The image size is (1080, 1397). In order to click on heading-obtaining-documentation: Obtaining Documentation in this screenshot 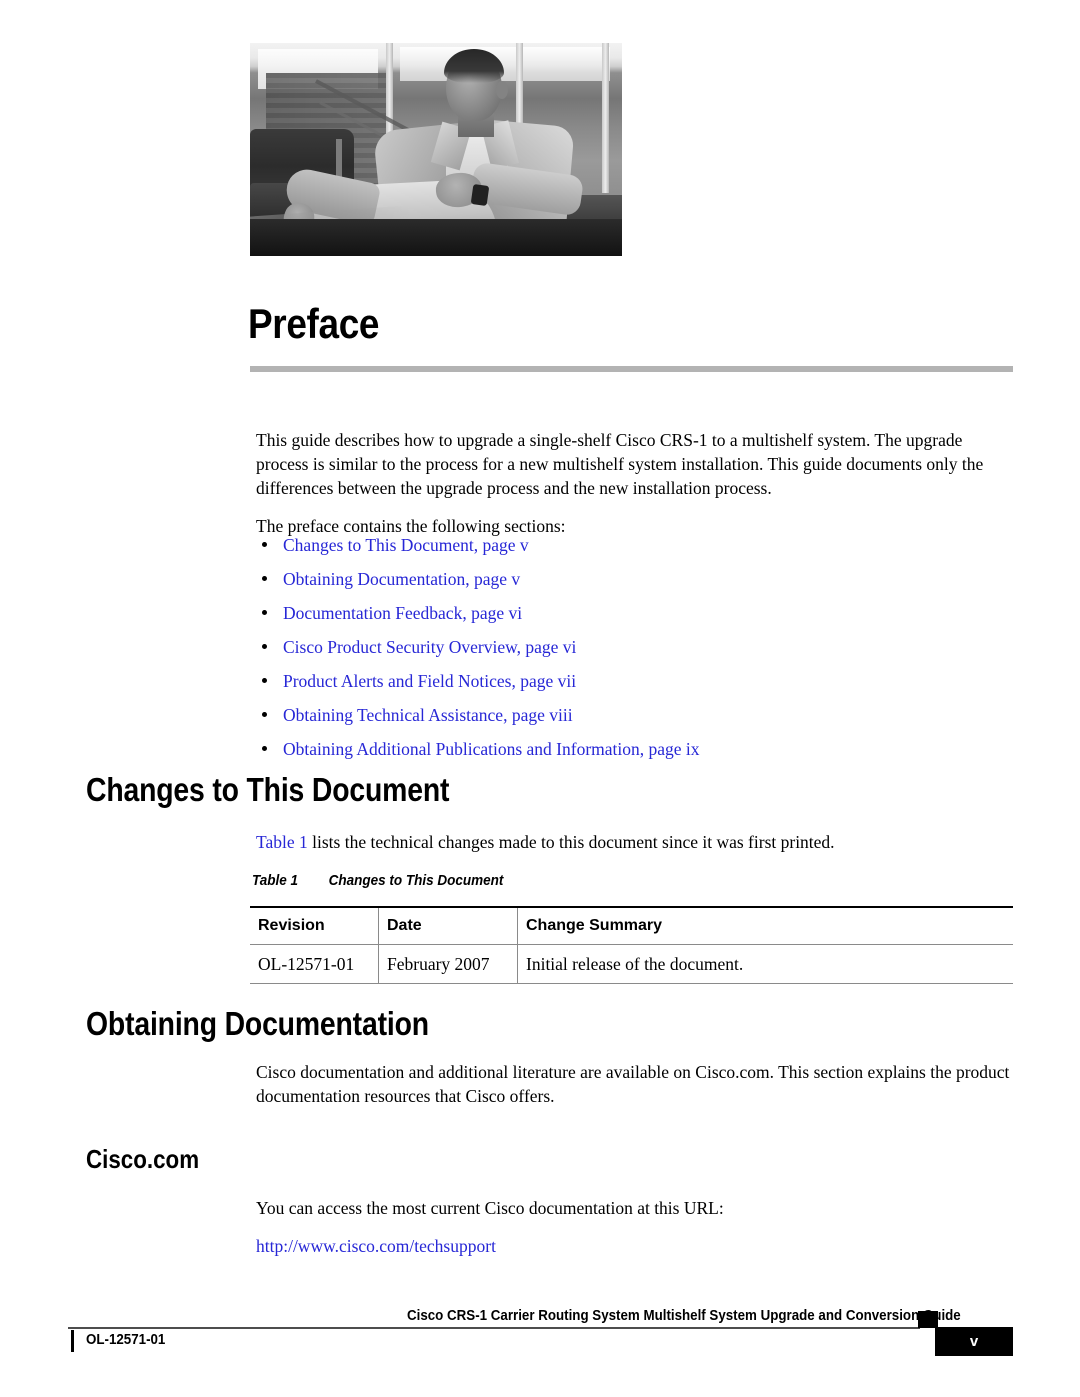, I will do `click(257, 1023)`.